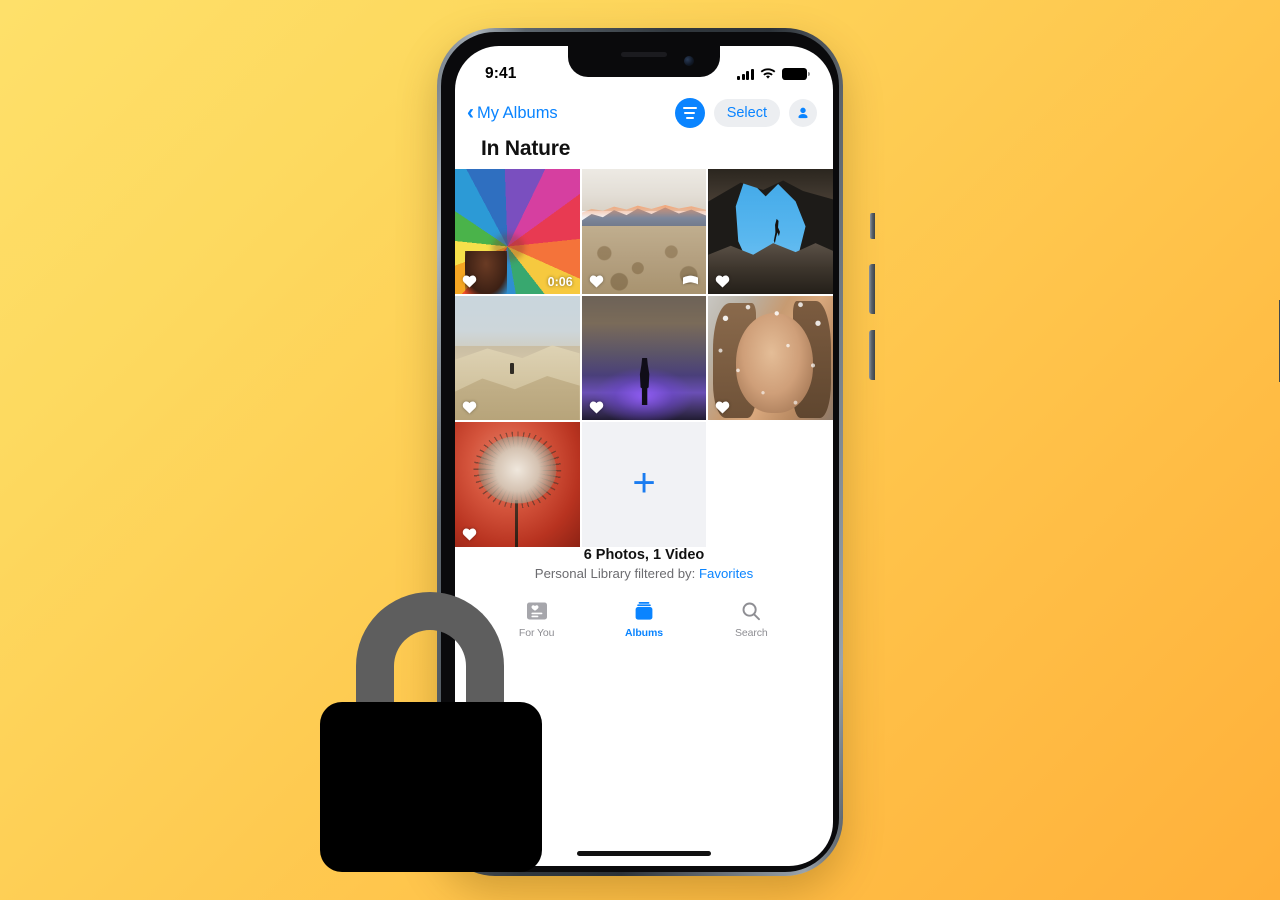 The height and width of the screenshot is (900, 1280). Describe the element at coordinates (872, 226) in the screenshot. I see `silence-switch` at that location.